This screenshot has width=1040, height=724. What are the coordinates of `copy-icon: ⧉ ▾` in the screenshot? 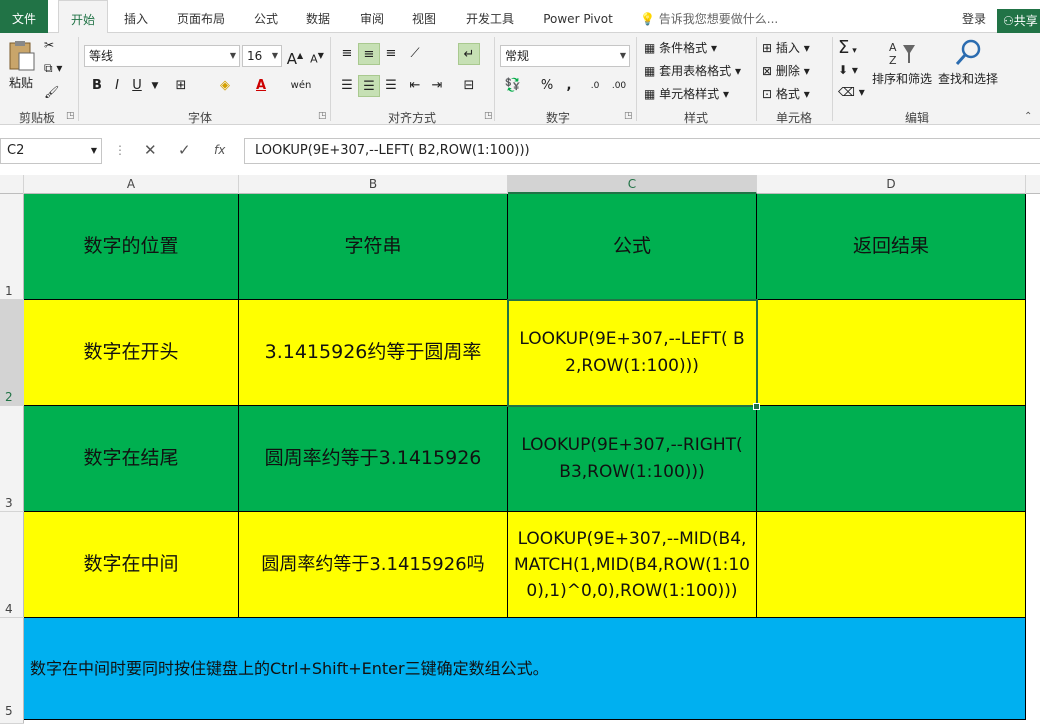 It's located at (53, 68).